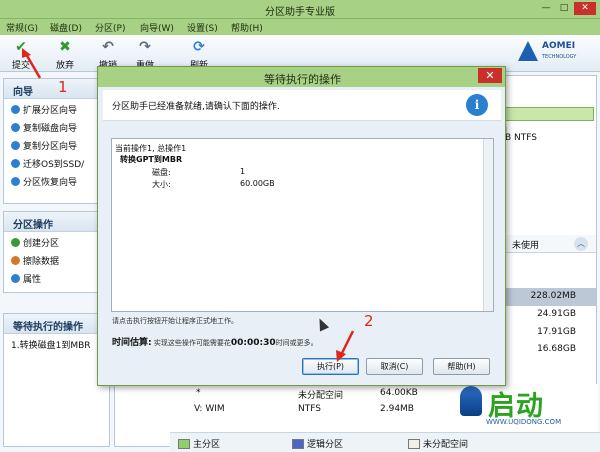  I want to click on annotation-1: 1, so click(63, 87).